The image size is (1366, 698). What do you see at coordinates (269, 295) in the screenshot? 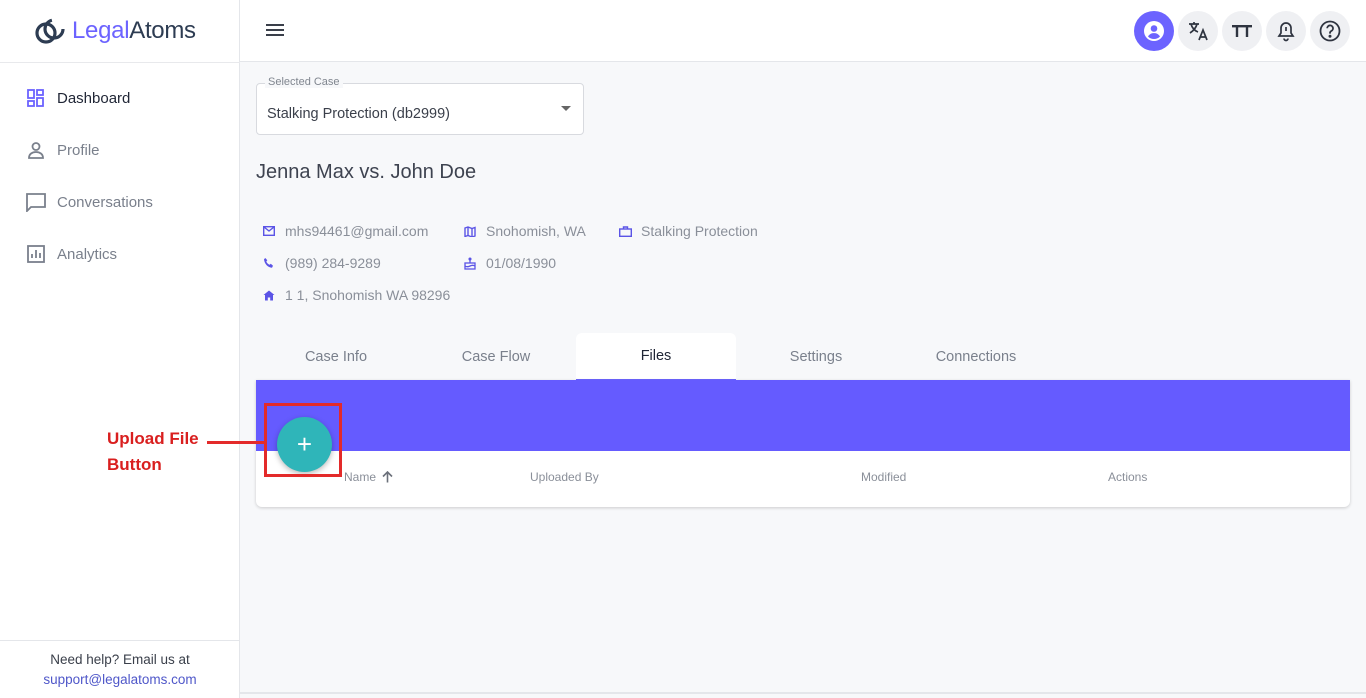
I see `home-icon` at bounding box center [269, 295].